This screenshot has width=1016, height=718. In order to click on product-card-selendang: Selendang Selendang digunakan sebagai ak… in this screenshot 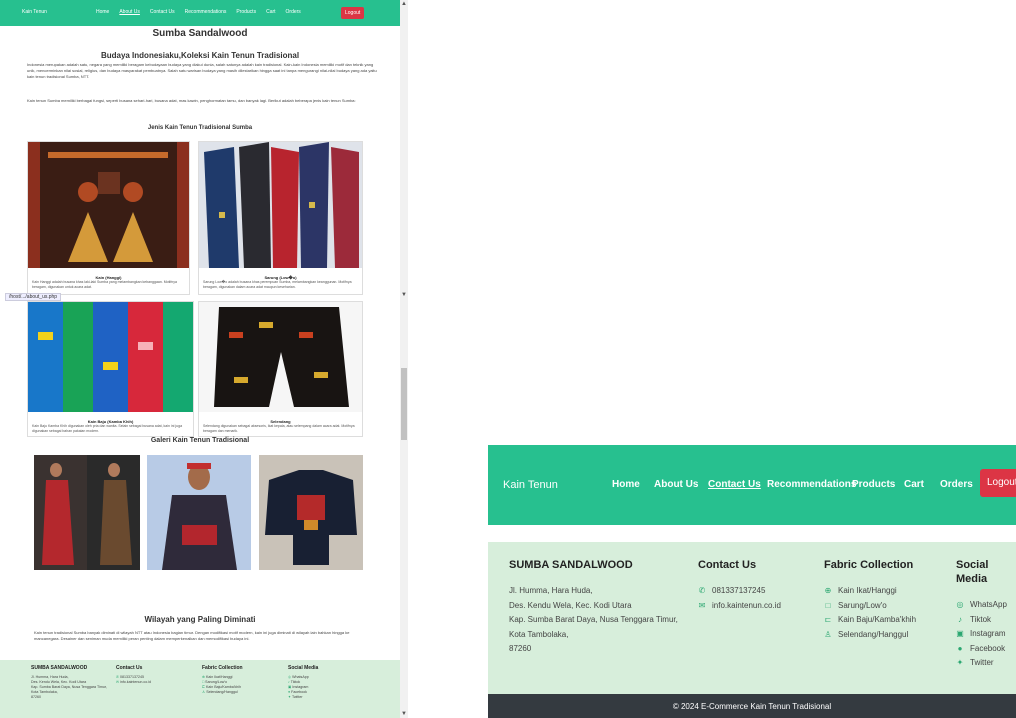, I will do `click(280, 369)`.